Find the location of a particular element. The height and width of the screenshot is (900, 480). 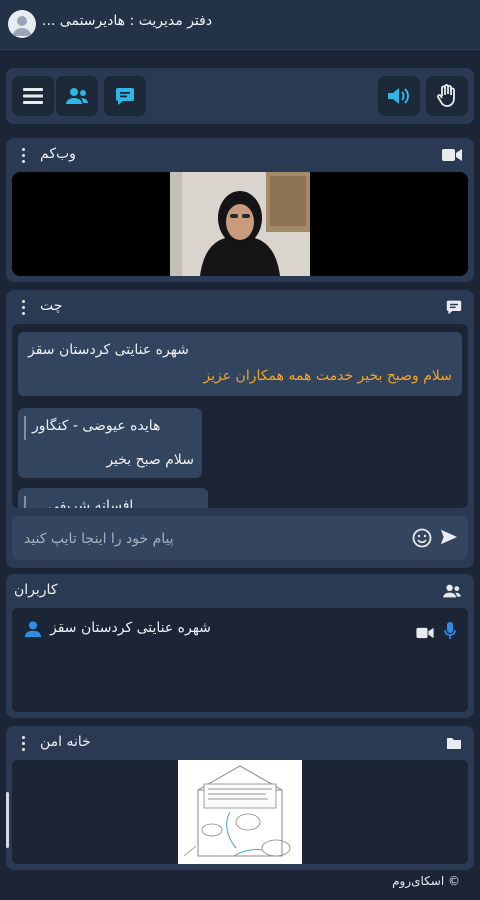

raise-hand-icon is located at coordinates (446, 95).